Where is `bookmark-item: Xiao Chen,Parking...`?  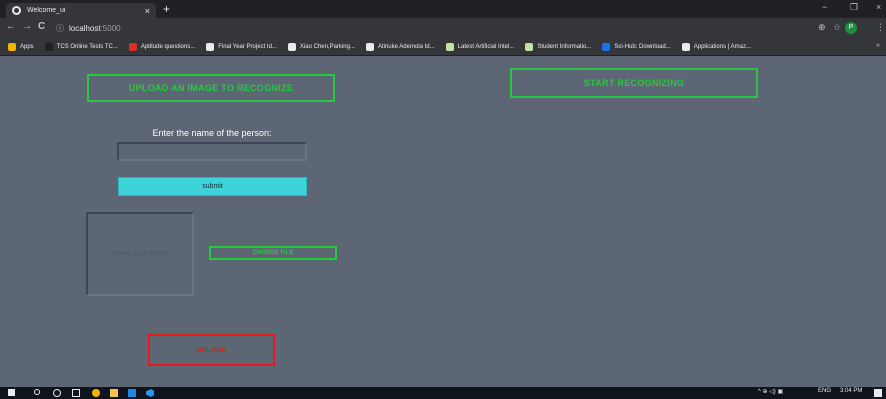 bookmark-item: Xiao Chen,Parking... is located at coordinates (321, 46).